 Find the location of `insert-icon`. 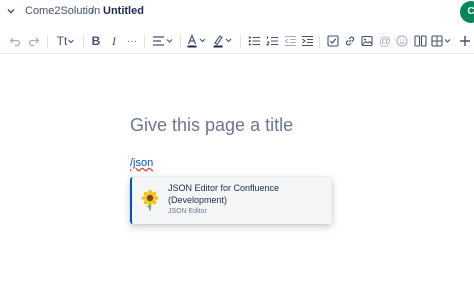

insert-icon is located at coordinates (465, 41).